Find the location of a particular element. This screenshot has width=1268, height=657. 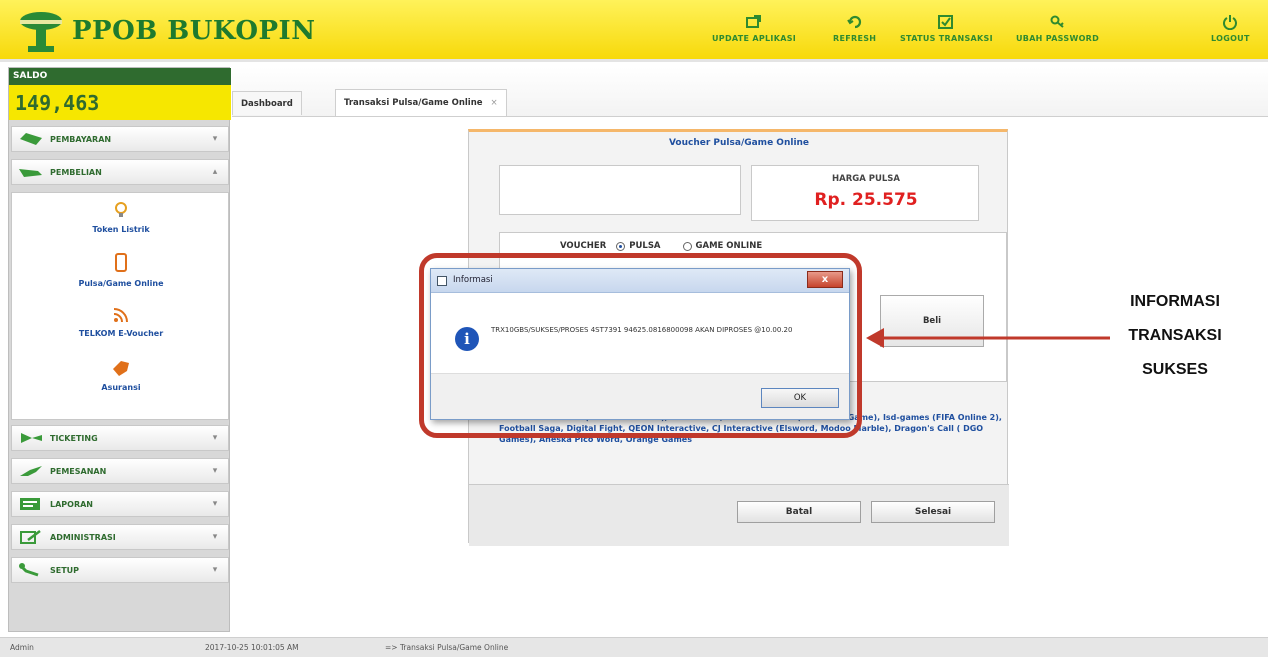

update-aplikasi-label: UPDATE APLIKASI is located at coordinates (754, 38).